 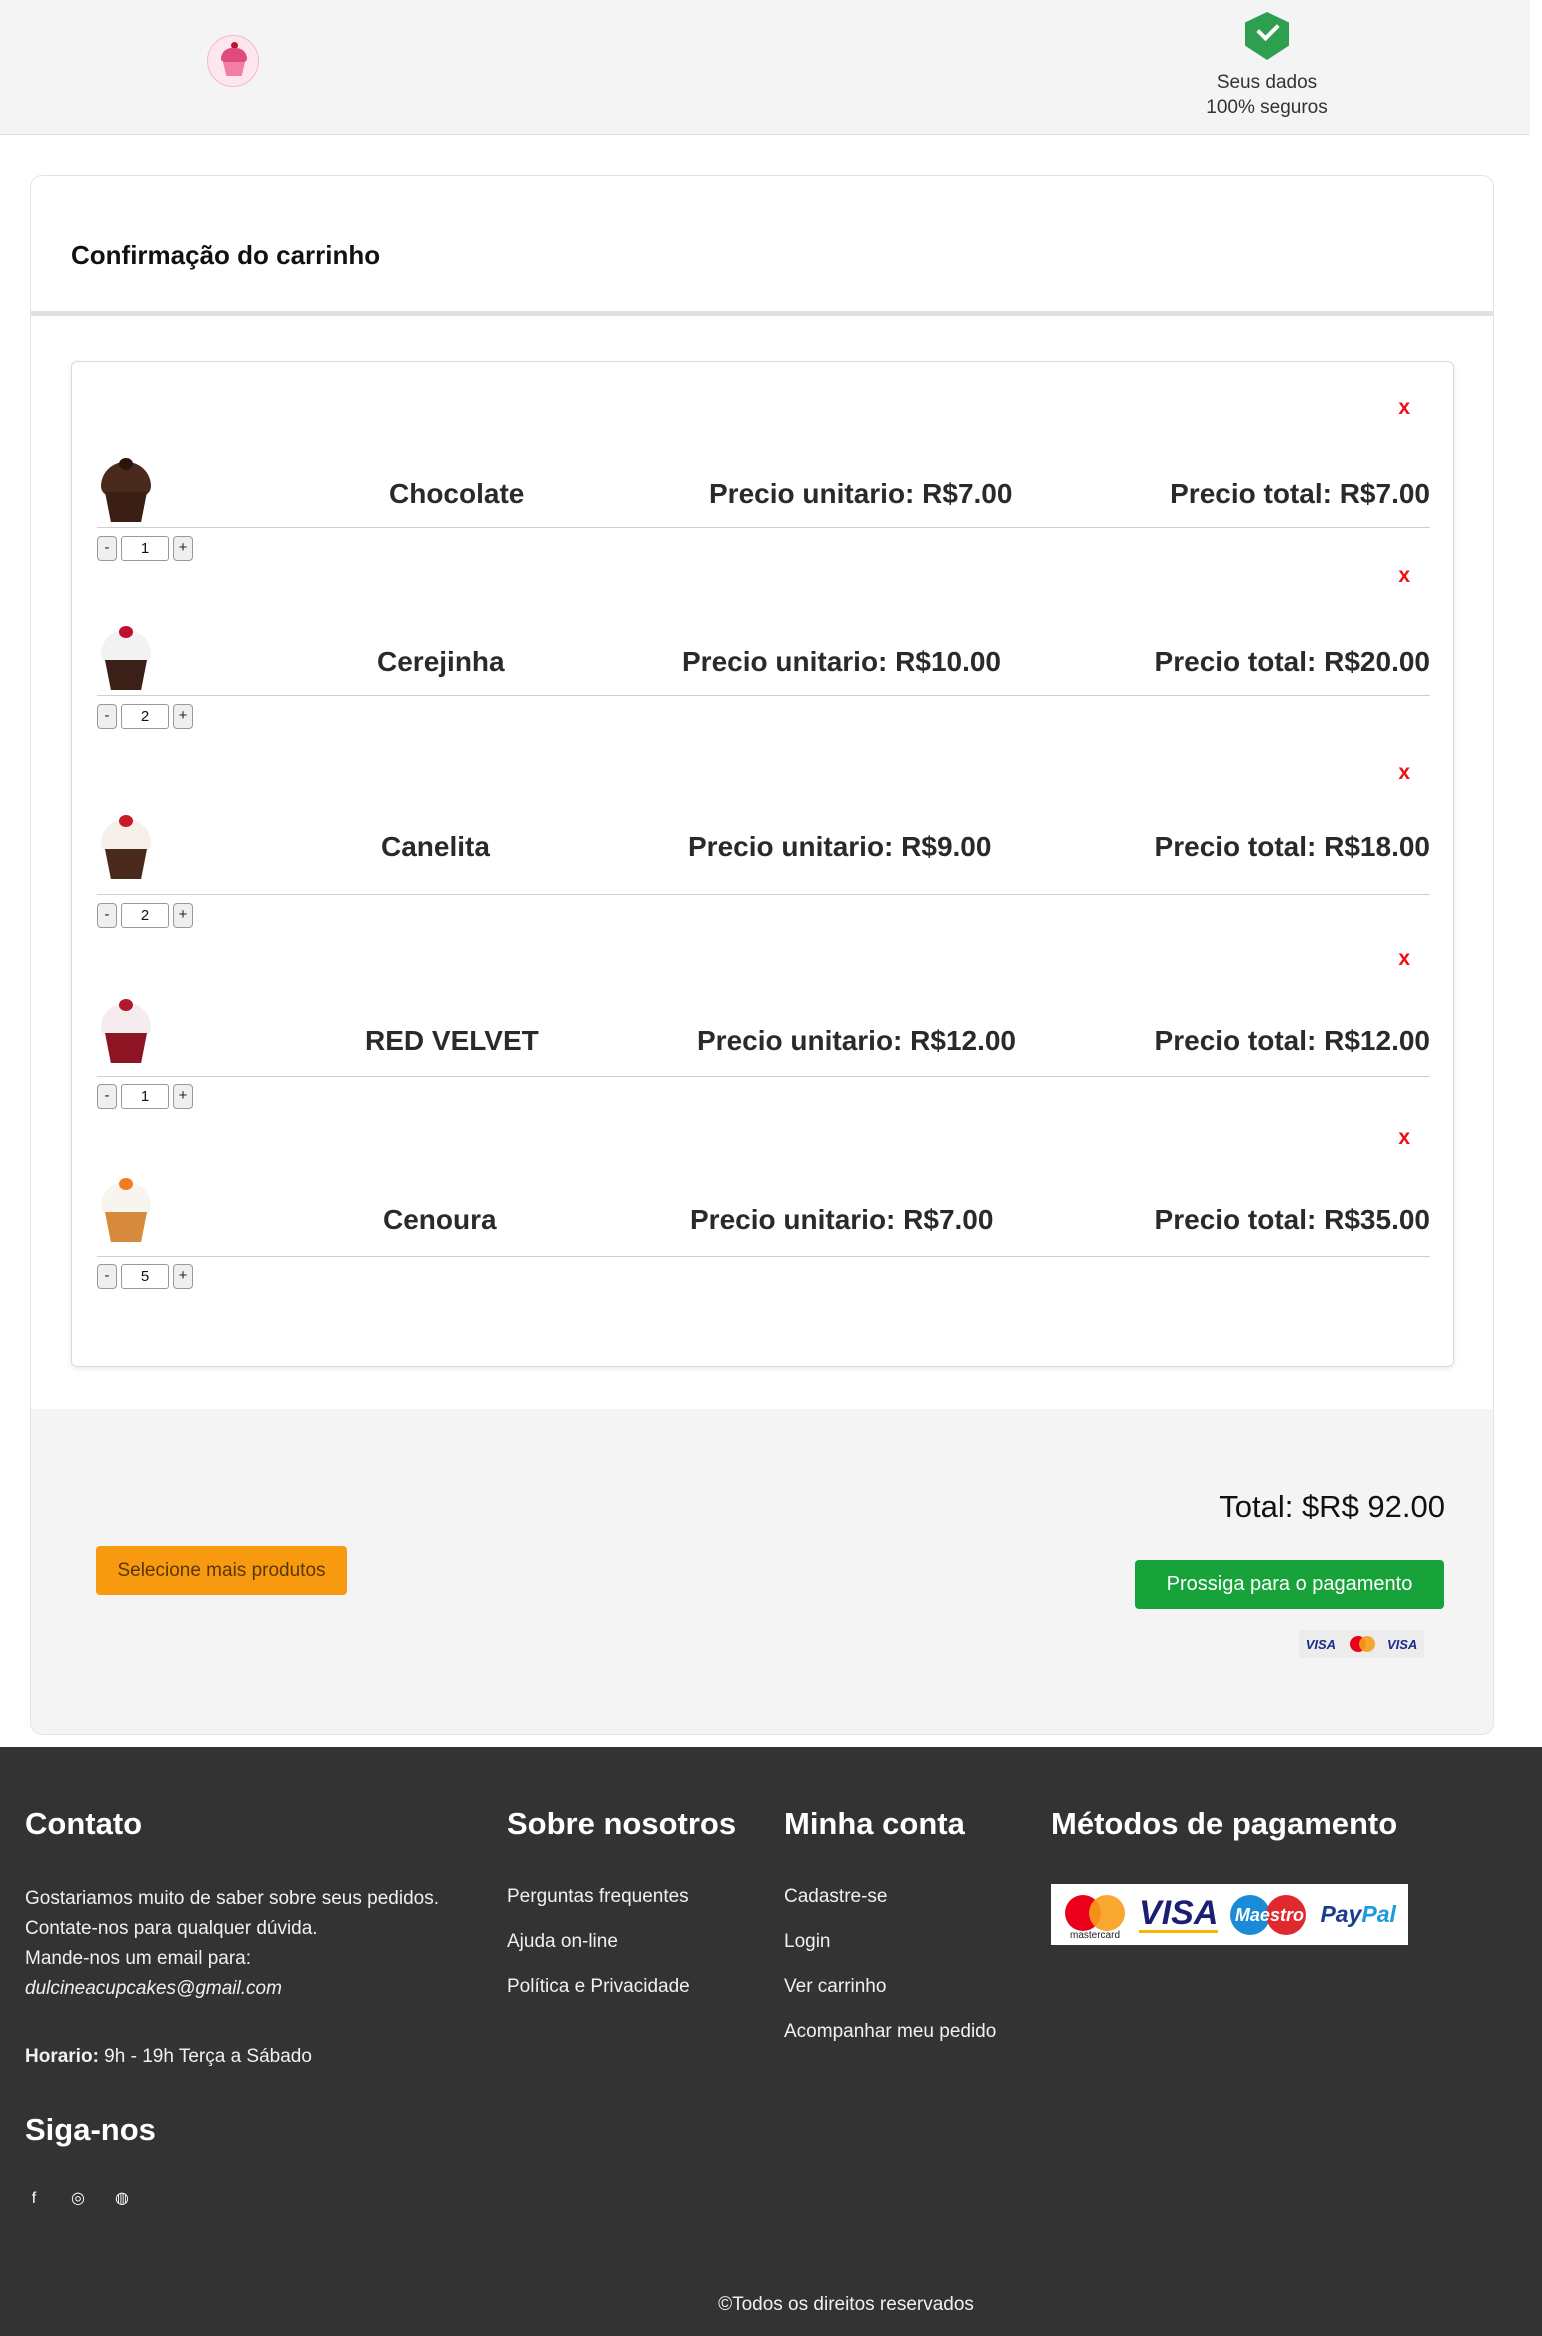 What do you see at coordinates (890, 1896) in the screenshot?
I see `footer-link-signup: Cadastre-se` at bounding box center [890, 1896].